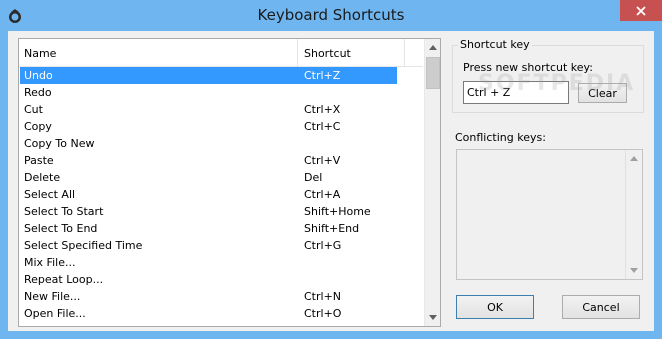 This screenshot has height=339, width=662. I want to click on list-scrollbar, so click(432, 182).